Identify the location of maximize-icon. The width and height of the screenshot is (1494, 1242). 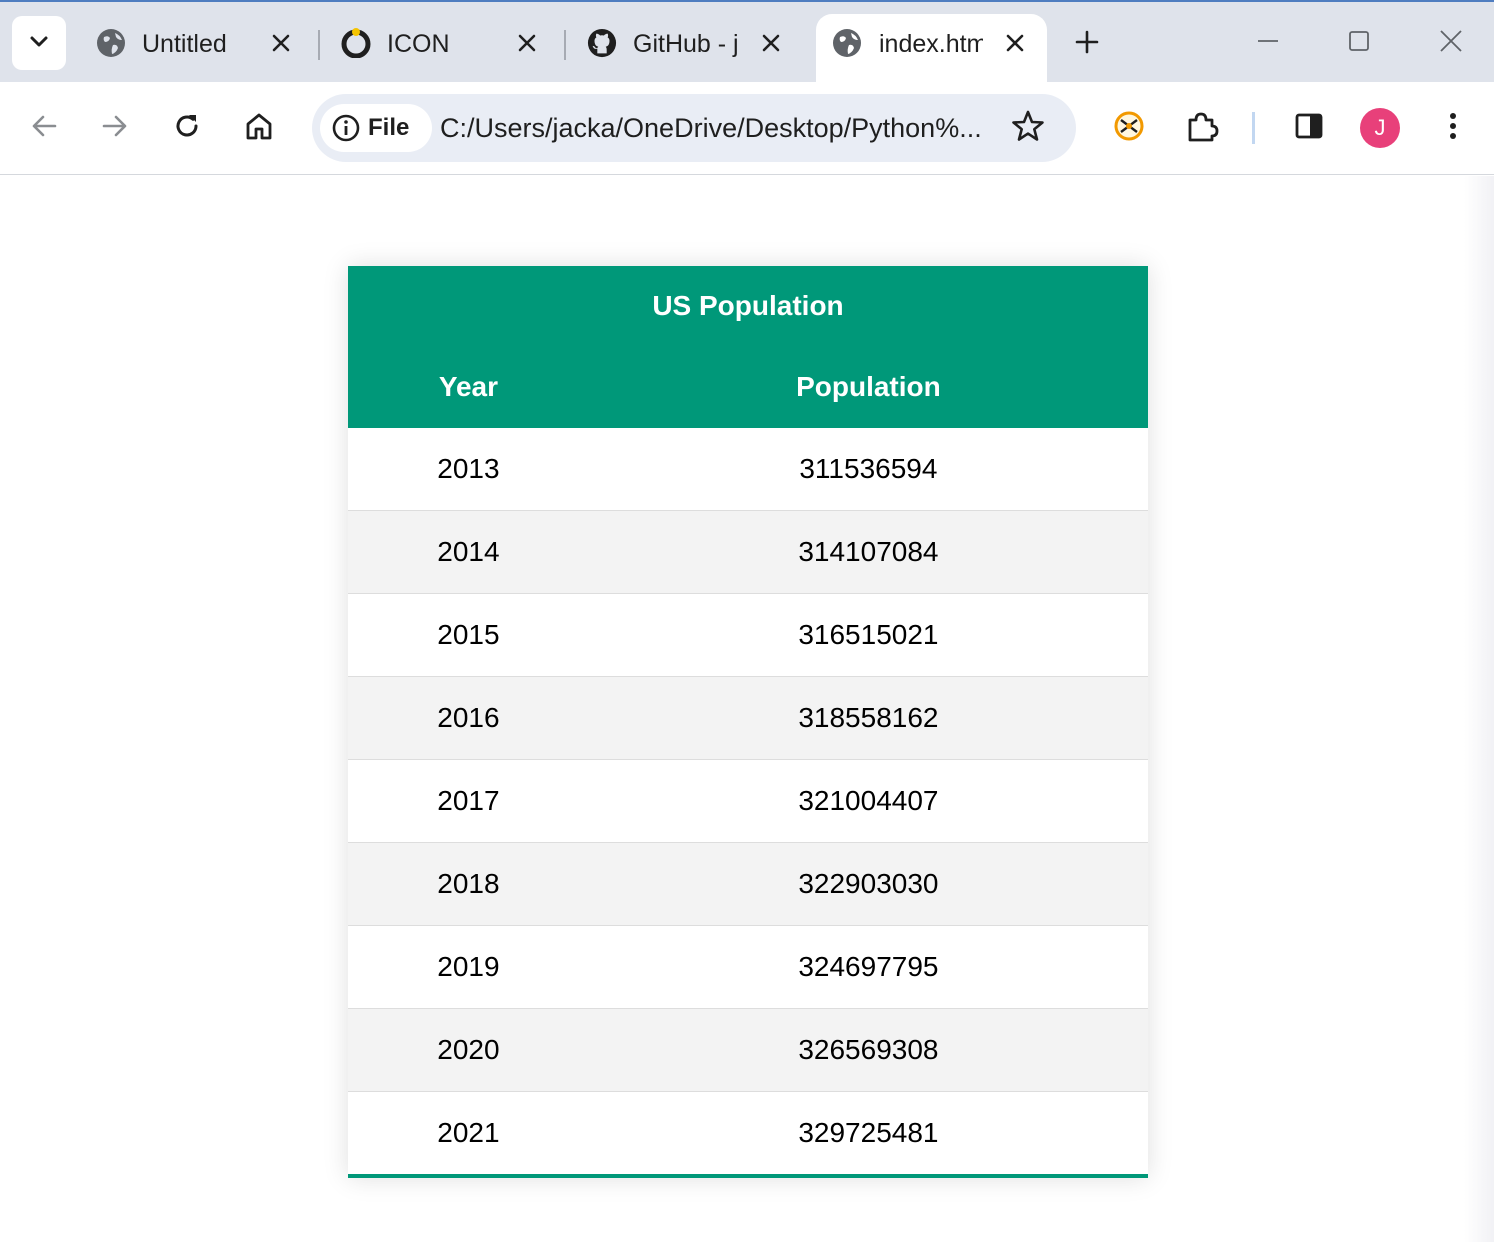
(1359, 43).